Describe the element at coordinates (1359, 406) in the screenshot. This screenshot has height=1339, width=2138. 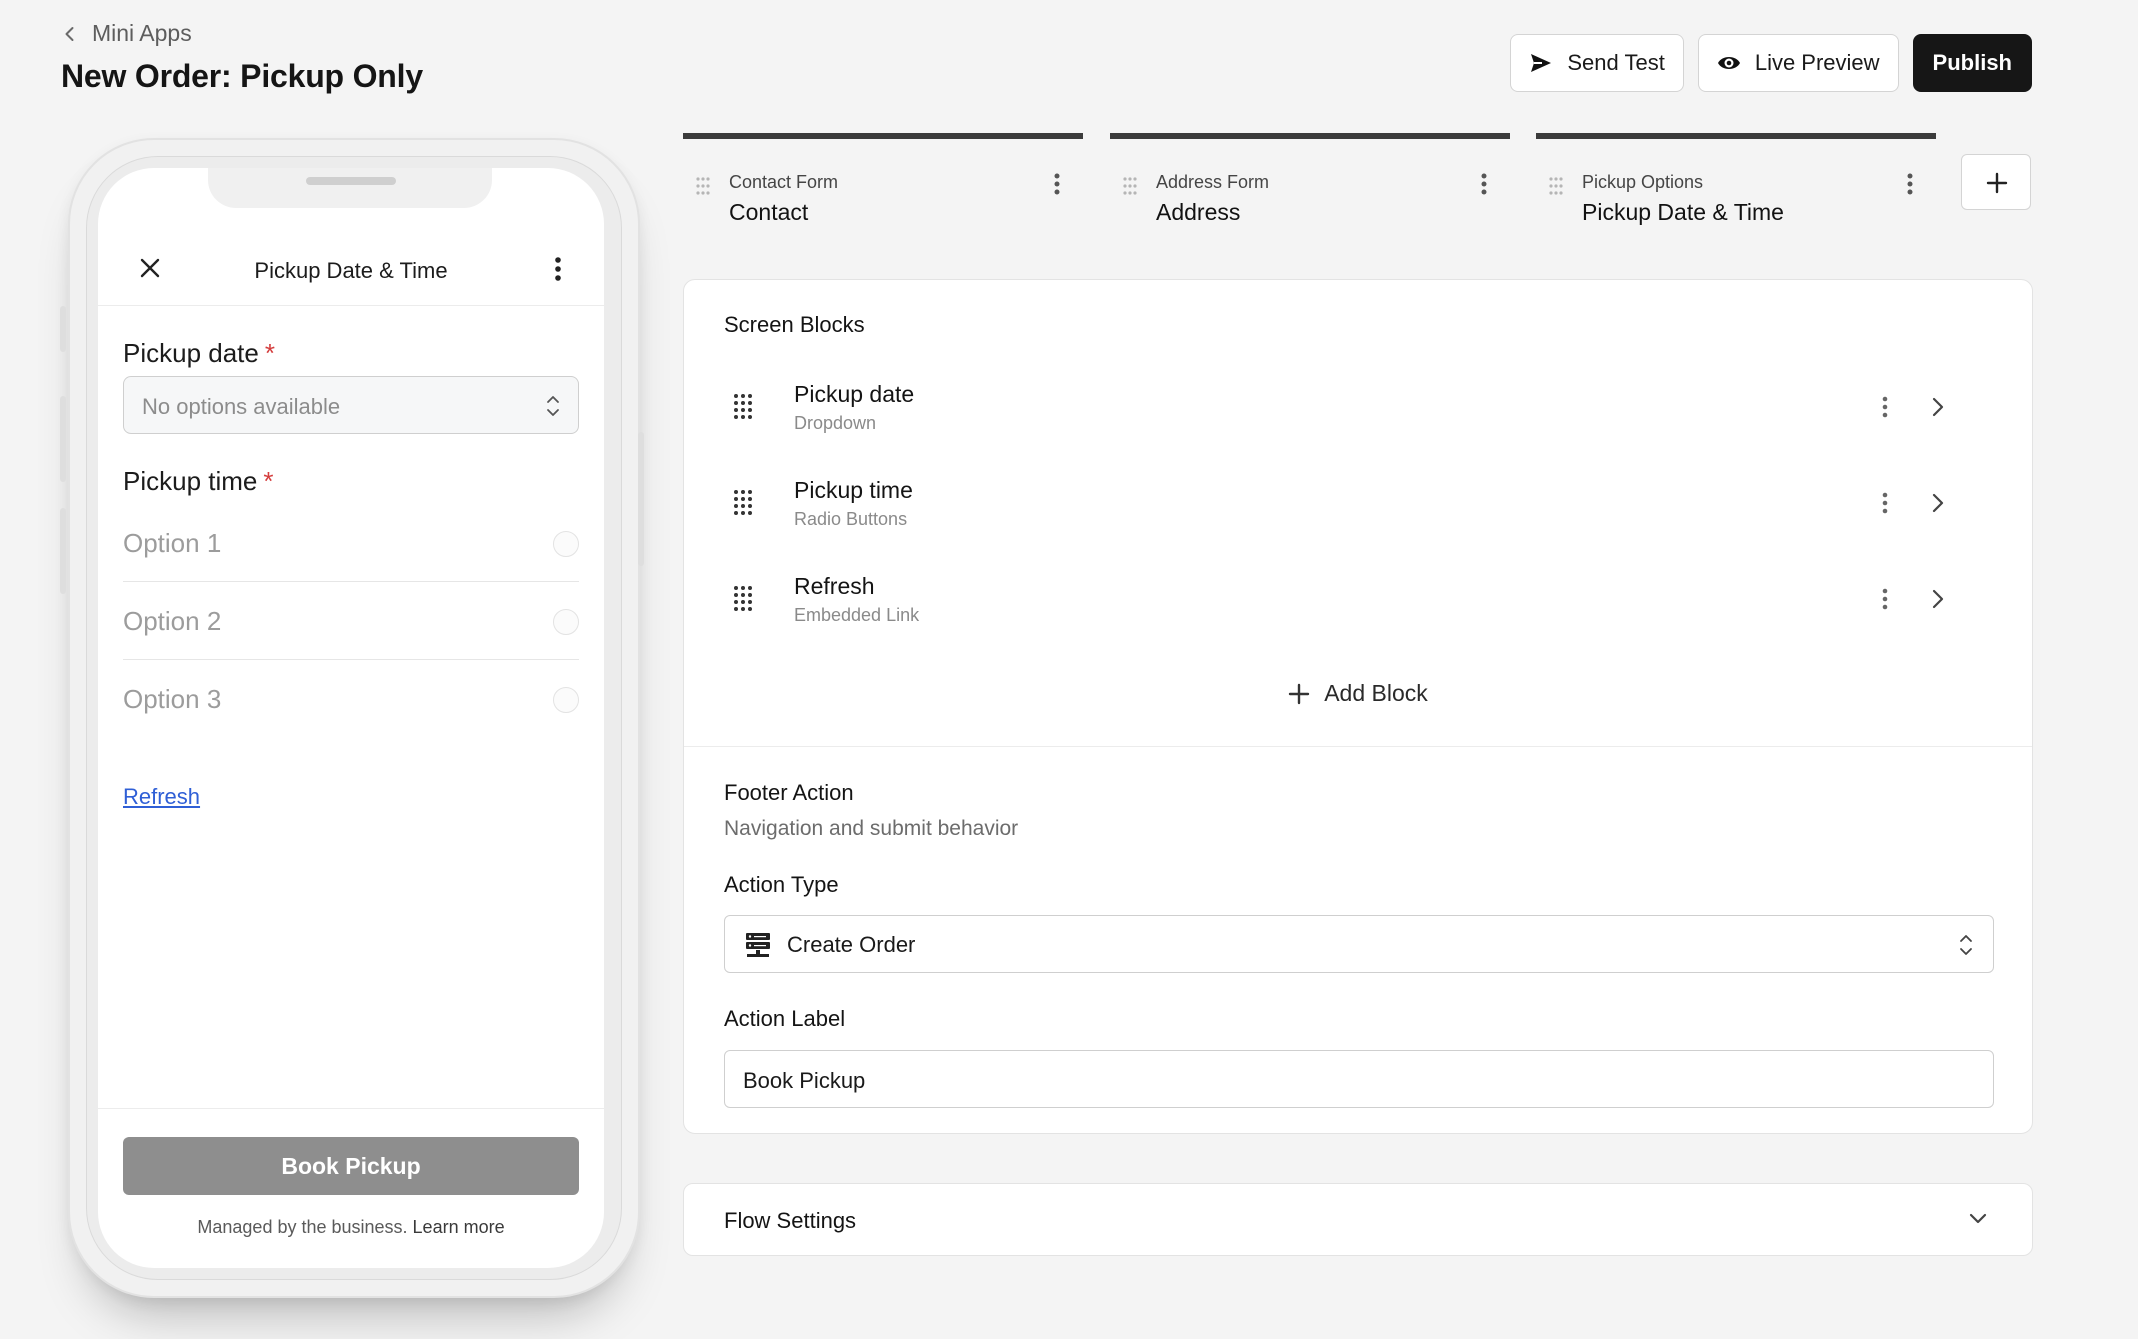
I see `block-row-pickup-date: Pickup date Dropdown` at that location.